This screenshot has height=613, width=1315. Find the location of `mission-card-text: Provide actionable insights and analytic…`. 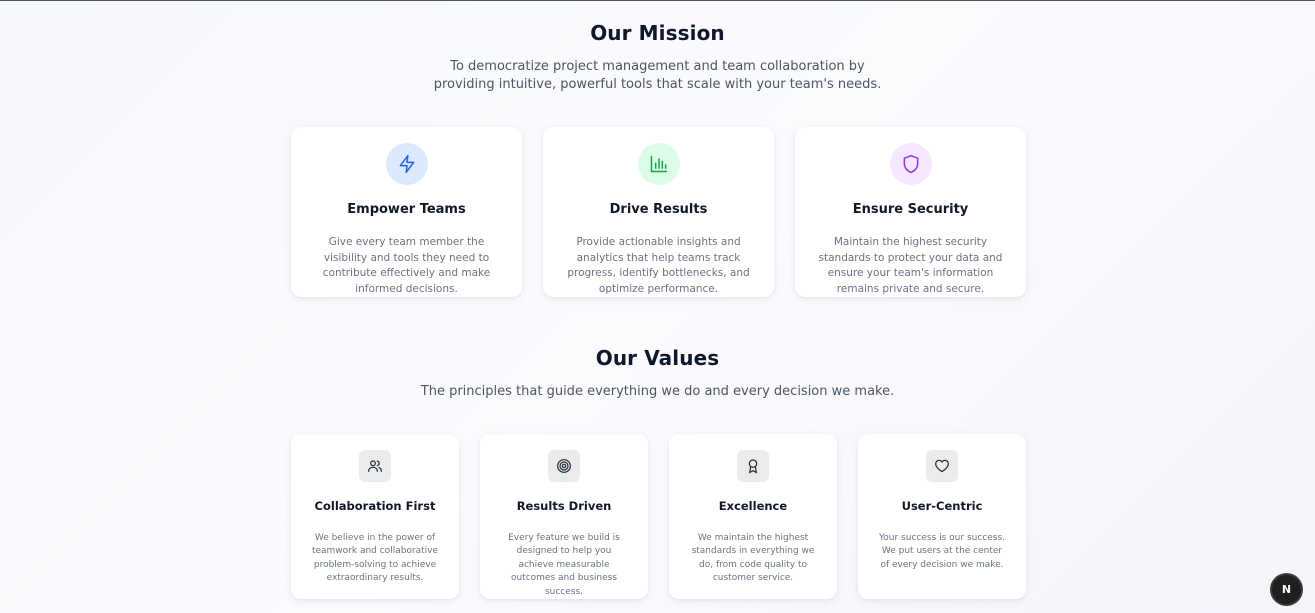

mission-card-text: Provide actionable insights and analytic… is located at coordinates (658, 265).